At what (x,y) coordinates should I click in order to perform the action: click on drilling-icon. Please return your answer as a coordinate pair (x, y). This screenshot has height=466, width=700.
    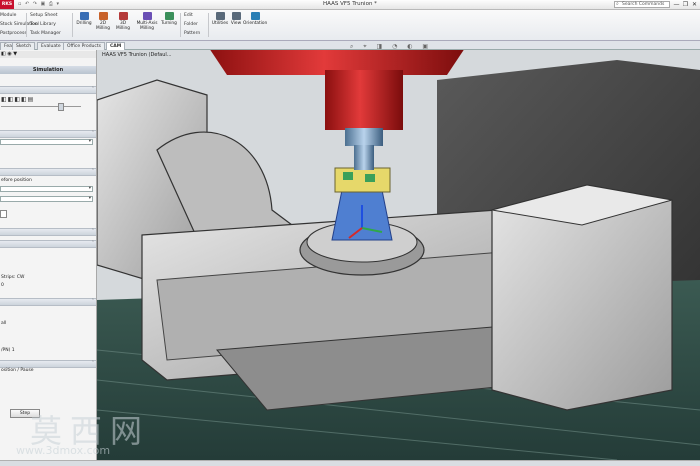
    Looking at the image, I should click on (84, 16).